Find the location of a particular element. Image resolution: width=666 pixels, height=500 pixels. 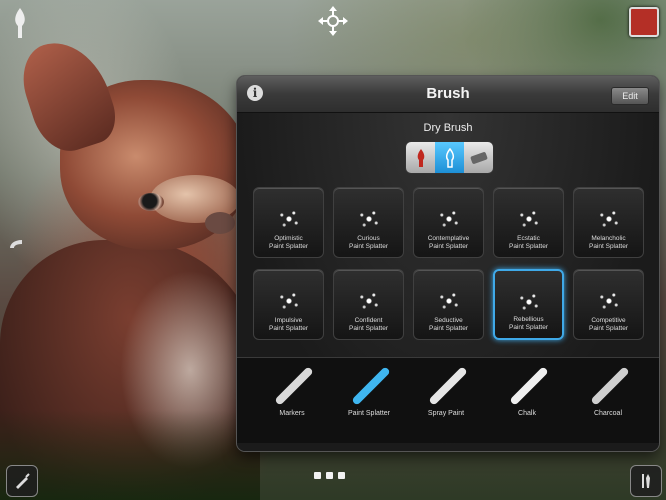

brush-tile: Seductive Paint Splatter is located at coordinates (448, 304).